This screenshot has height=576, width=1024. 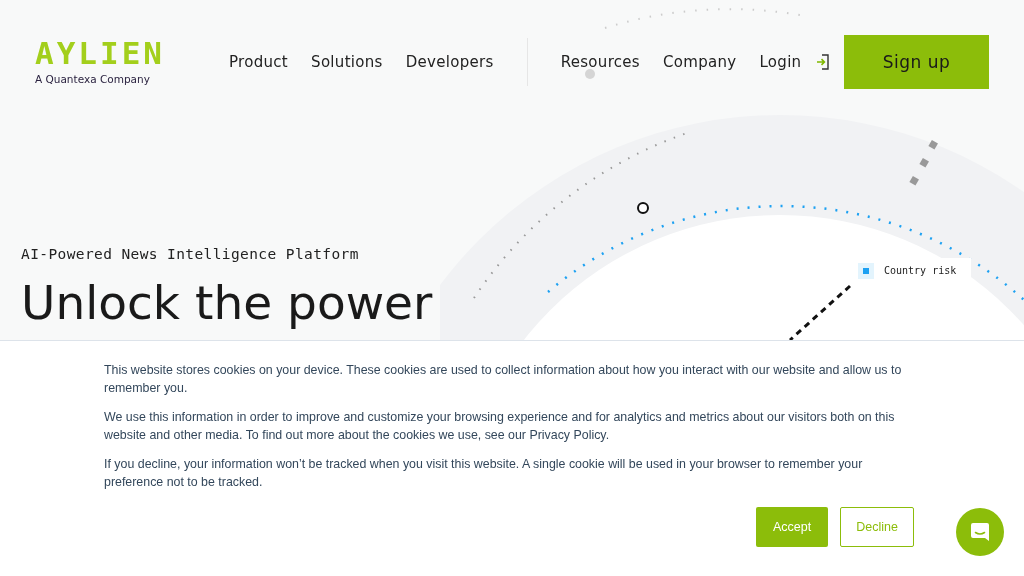 I want to click on login-icon, so click(x=823, y=62).